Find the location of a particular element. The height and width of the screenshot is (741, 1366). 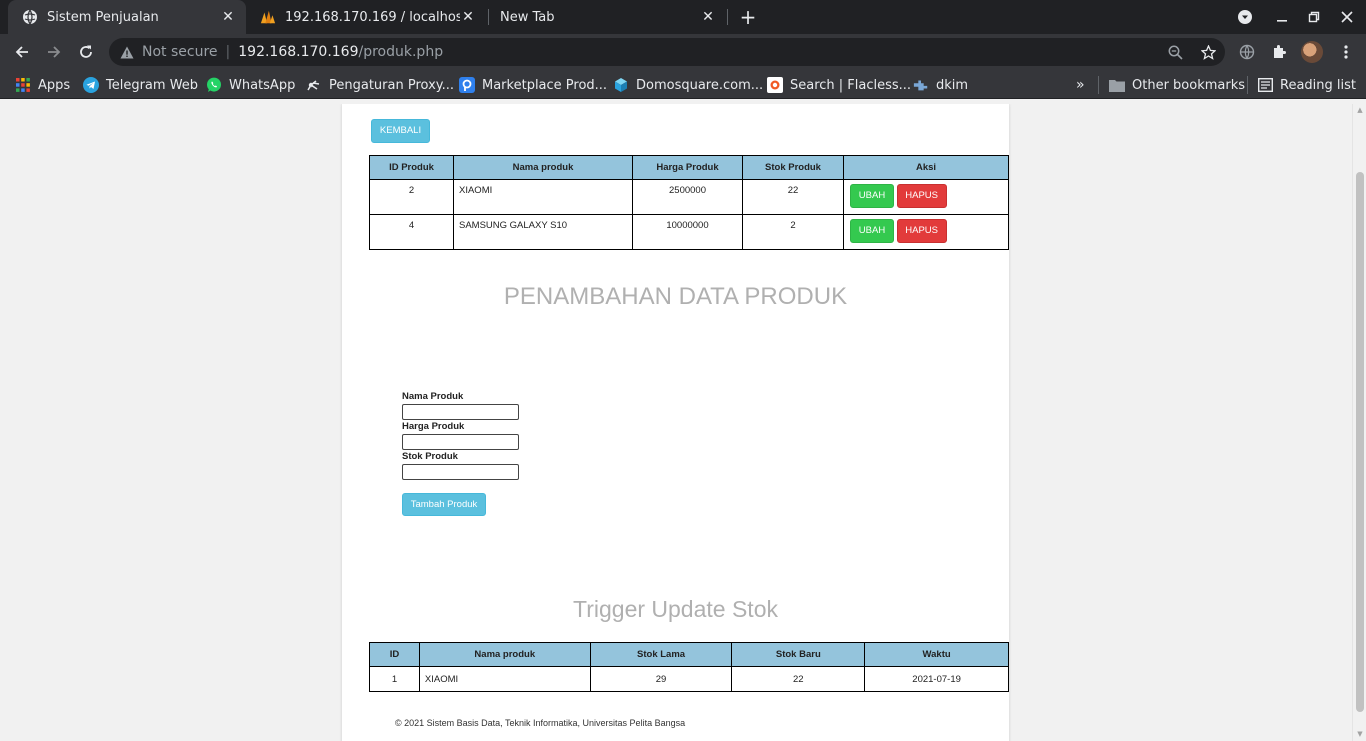

tab-new-tab: New Tab ✕ is located at coordinates (606, 17).